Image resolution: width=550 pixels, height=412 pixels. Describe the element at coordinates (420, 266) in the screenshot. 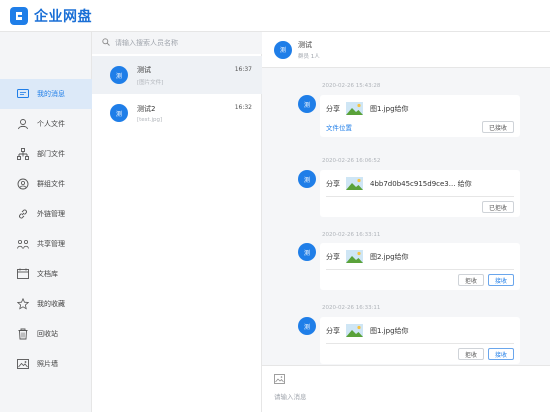

I see `share-message-card: 分享 图2.jpg给你 拒收 接收` at that location.